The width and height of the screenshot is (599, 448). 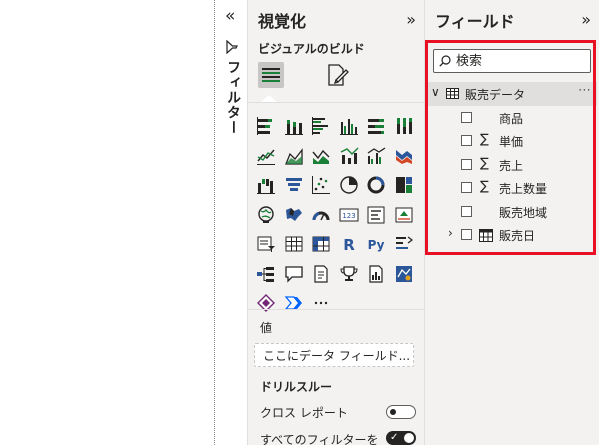 What do you see at coordinates (586, 19) in the screenshot?
I see `expand-fields-icon: »` at bounding box center [586, 19].